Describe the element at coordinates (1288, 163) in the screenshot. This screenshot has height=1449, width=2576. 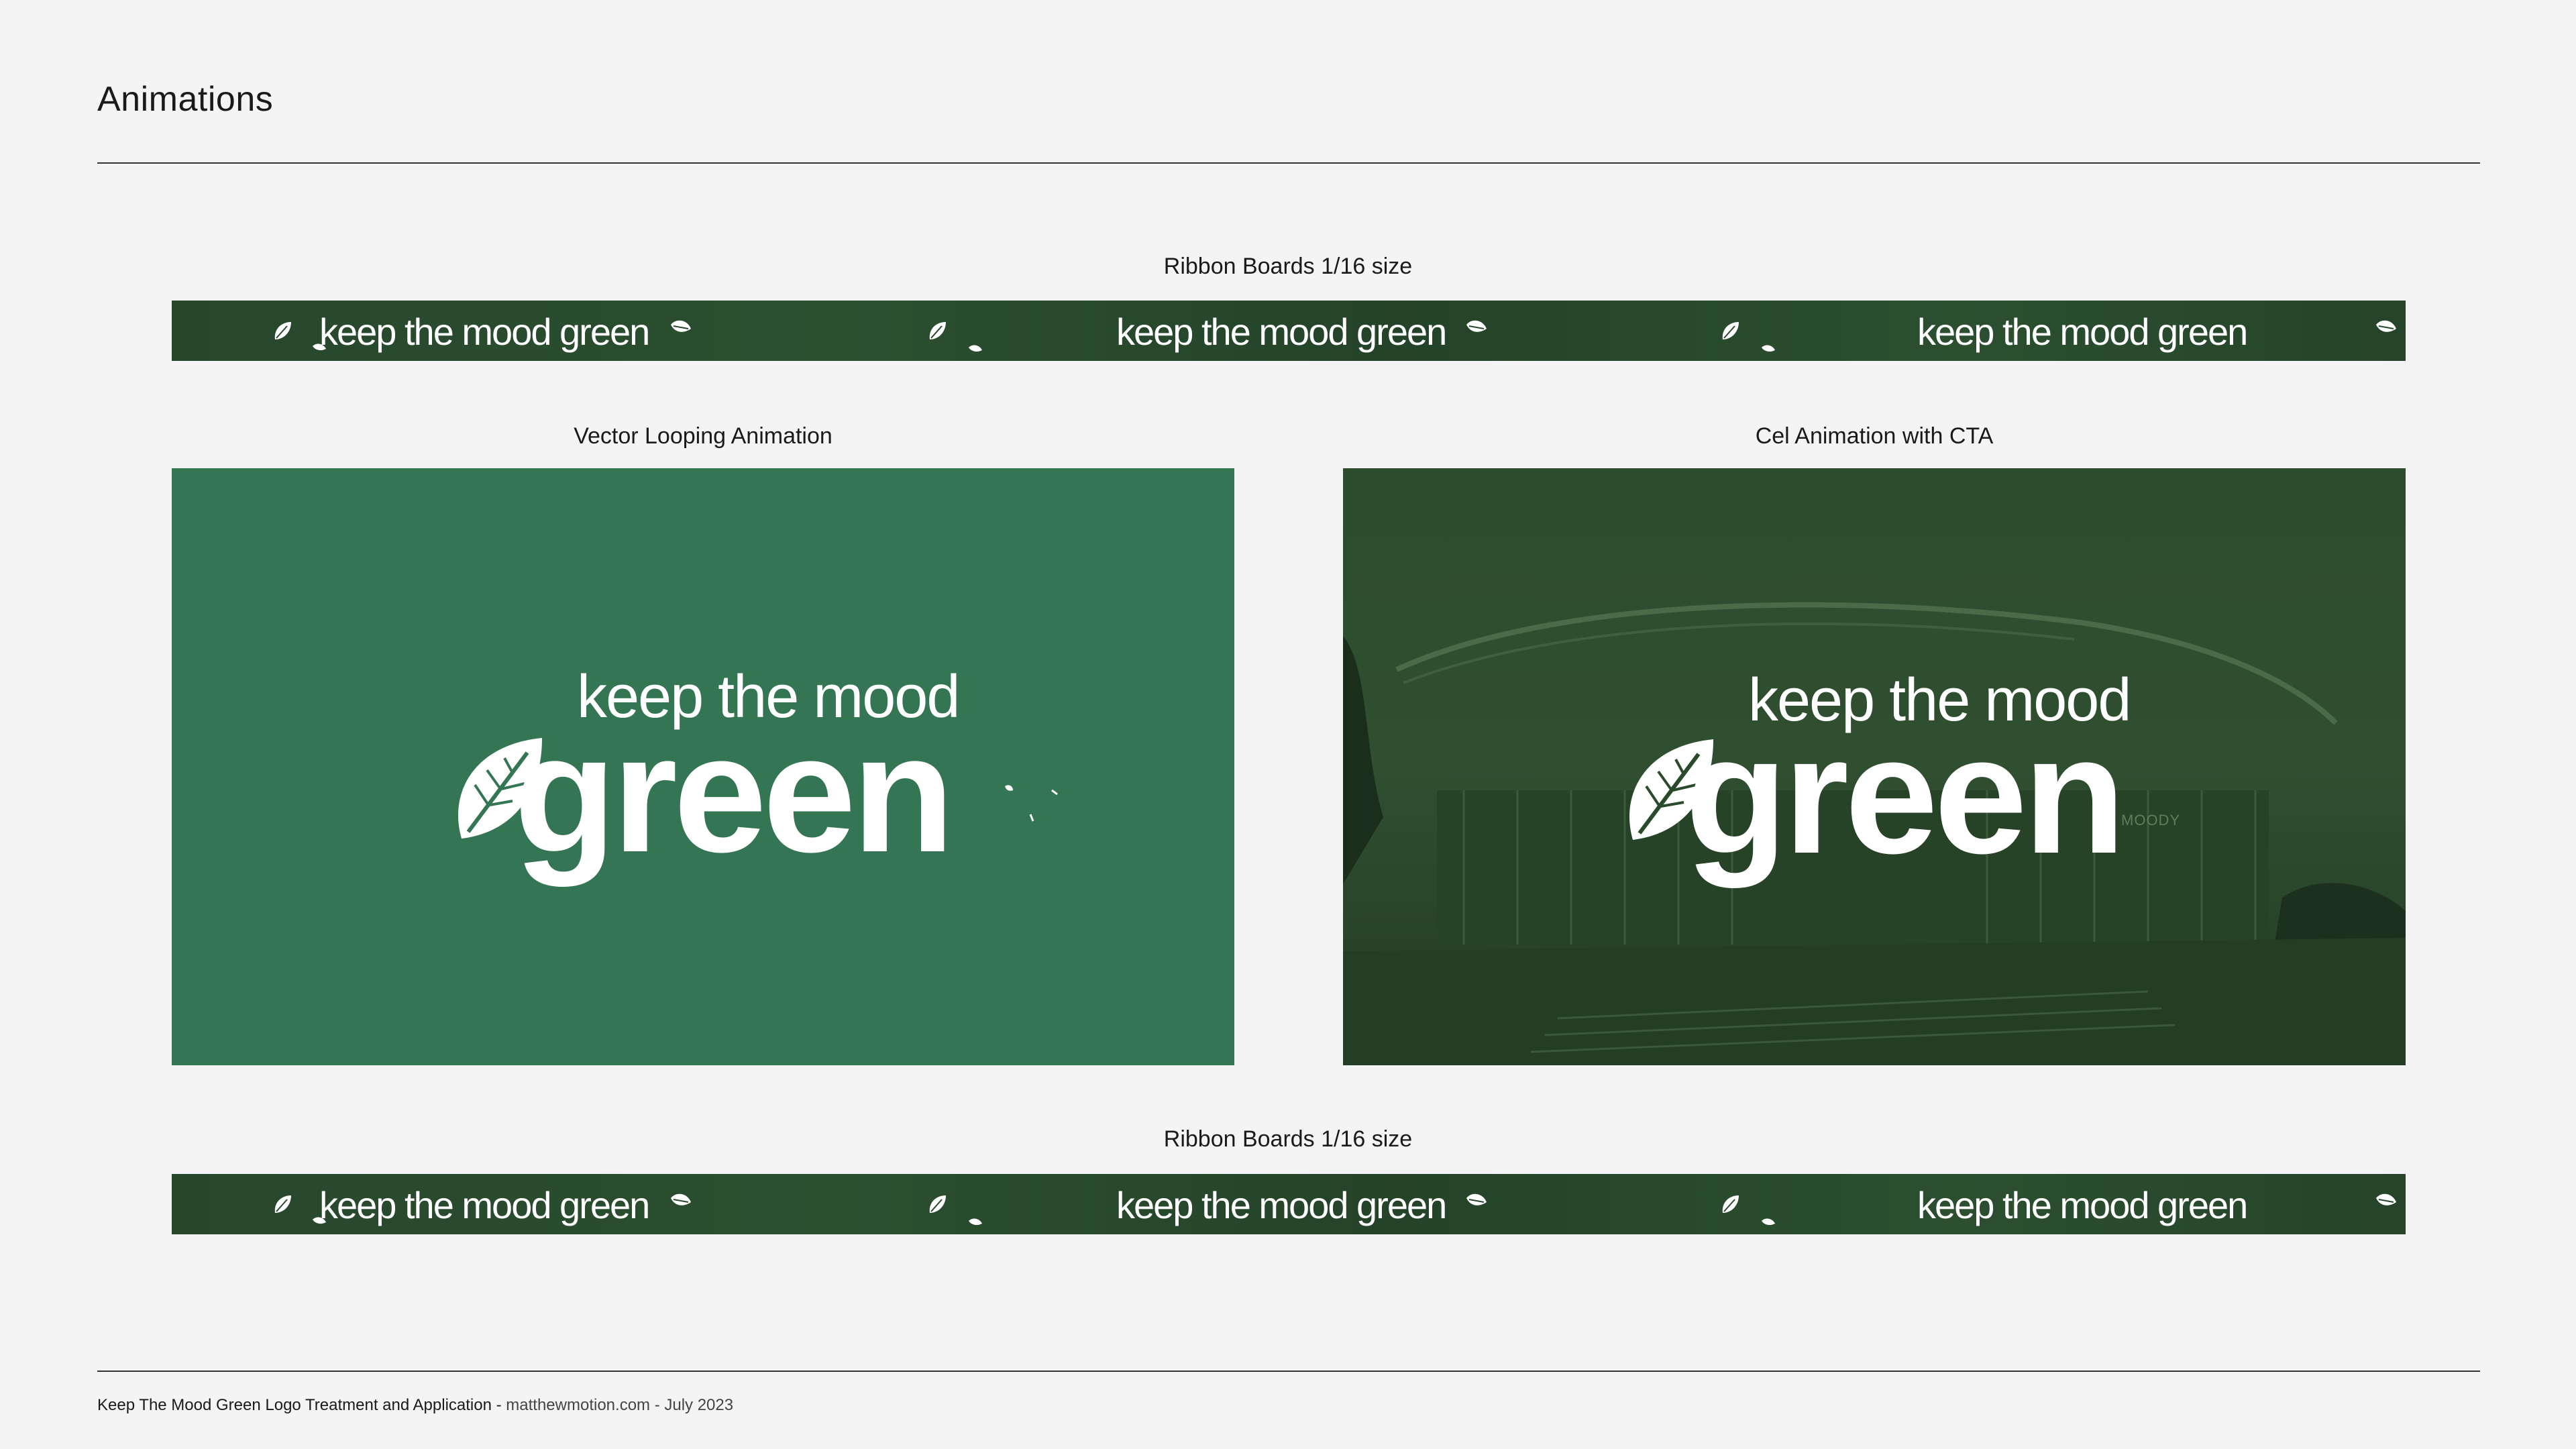
I see `header-divider` at that location.